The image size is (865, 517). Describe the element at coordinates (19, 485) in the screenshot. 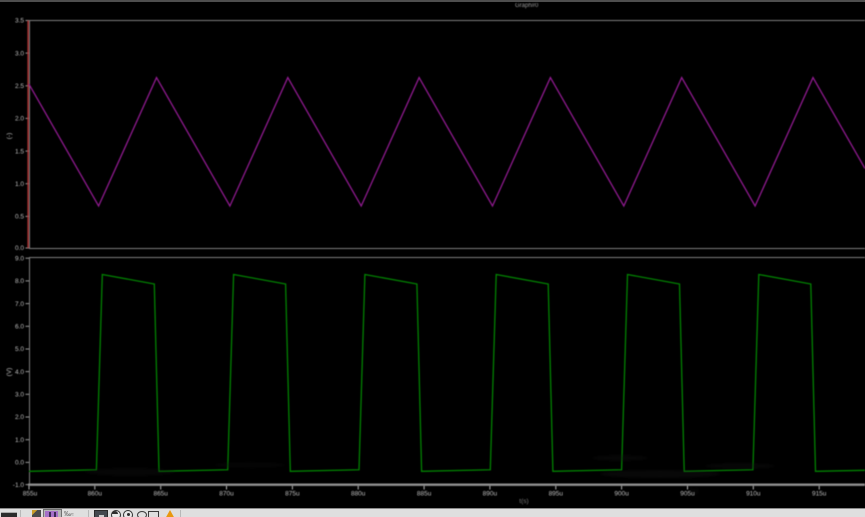

I see `svg-text: -1.0` at that location.